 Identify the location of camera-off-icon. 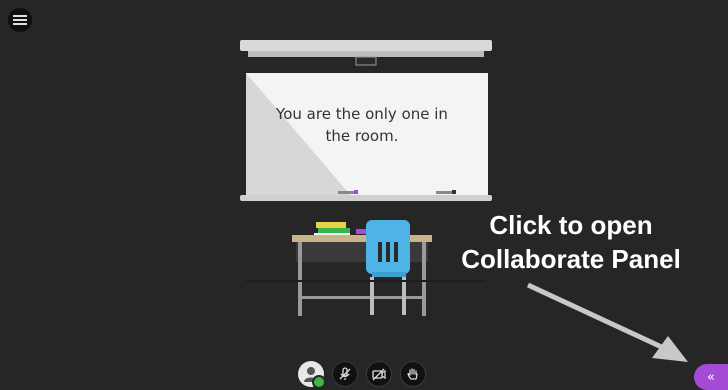
(379, 374).